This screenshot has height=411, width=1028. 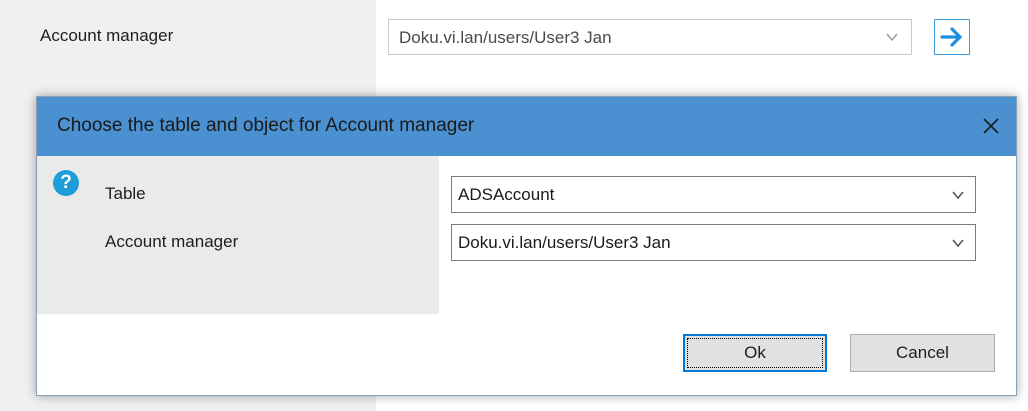 I want to click on question-circle-icon: ?, so click(x=66, y=183).